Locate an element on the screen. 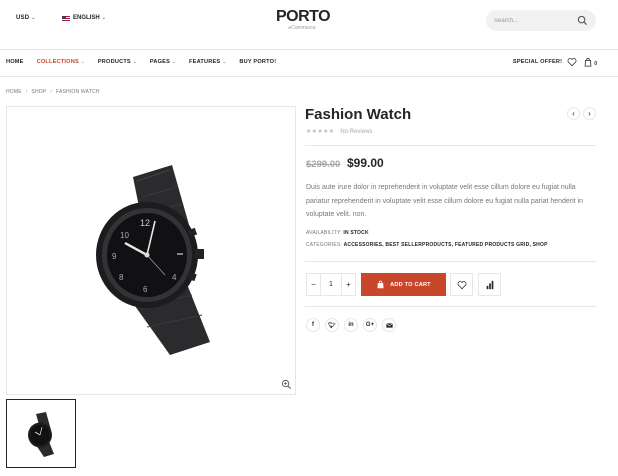 This screenshot has height=476, width=618. nav-item-label: COLLECTIONS is located at coordinates (57, 62).